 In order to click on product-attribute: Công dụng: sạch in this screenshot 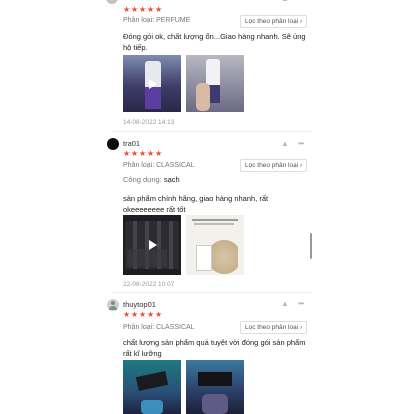, I will do `click(151, 179)`.